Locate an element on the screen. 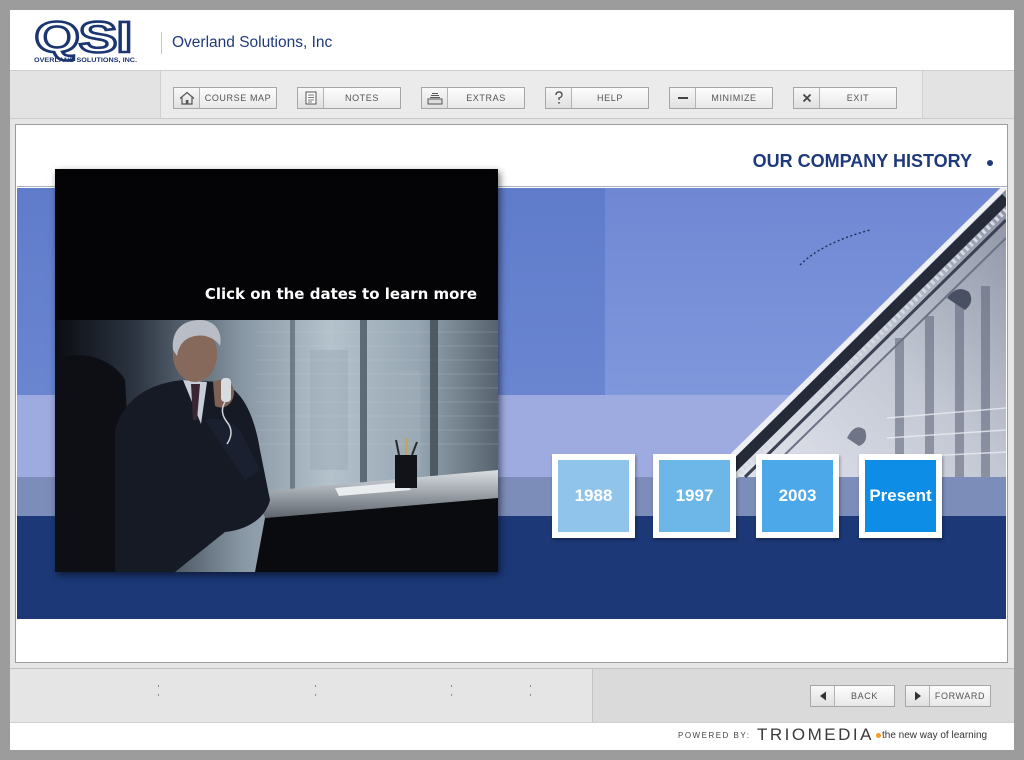  notes-button: NOTES is located at coordinates (349, 98).